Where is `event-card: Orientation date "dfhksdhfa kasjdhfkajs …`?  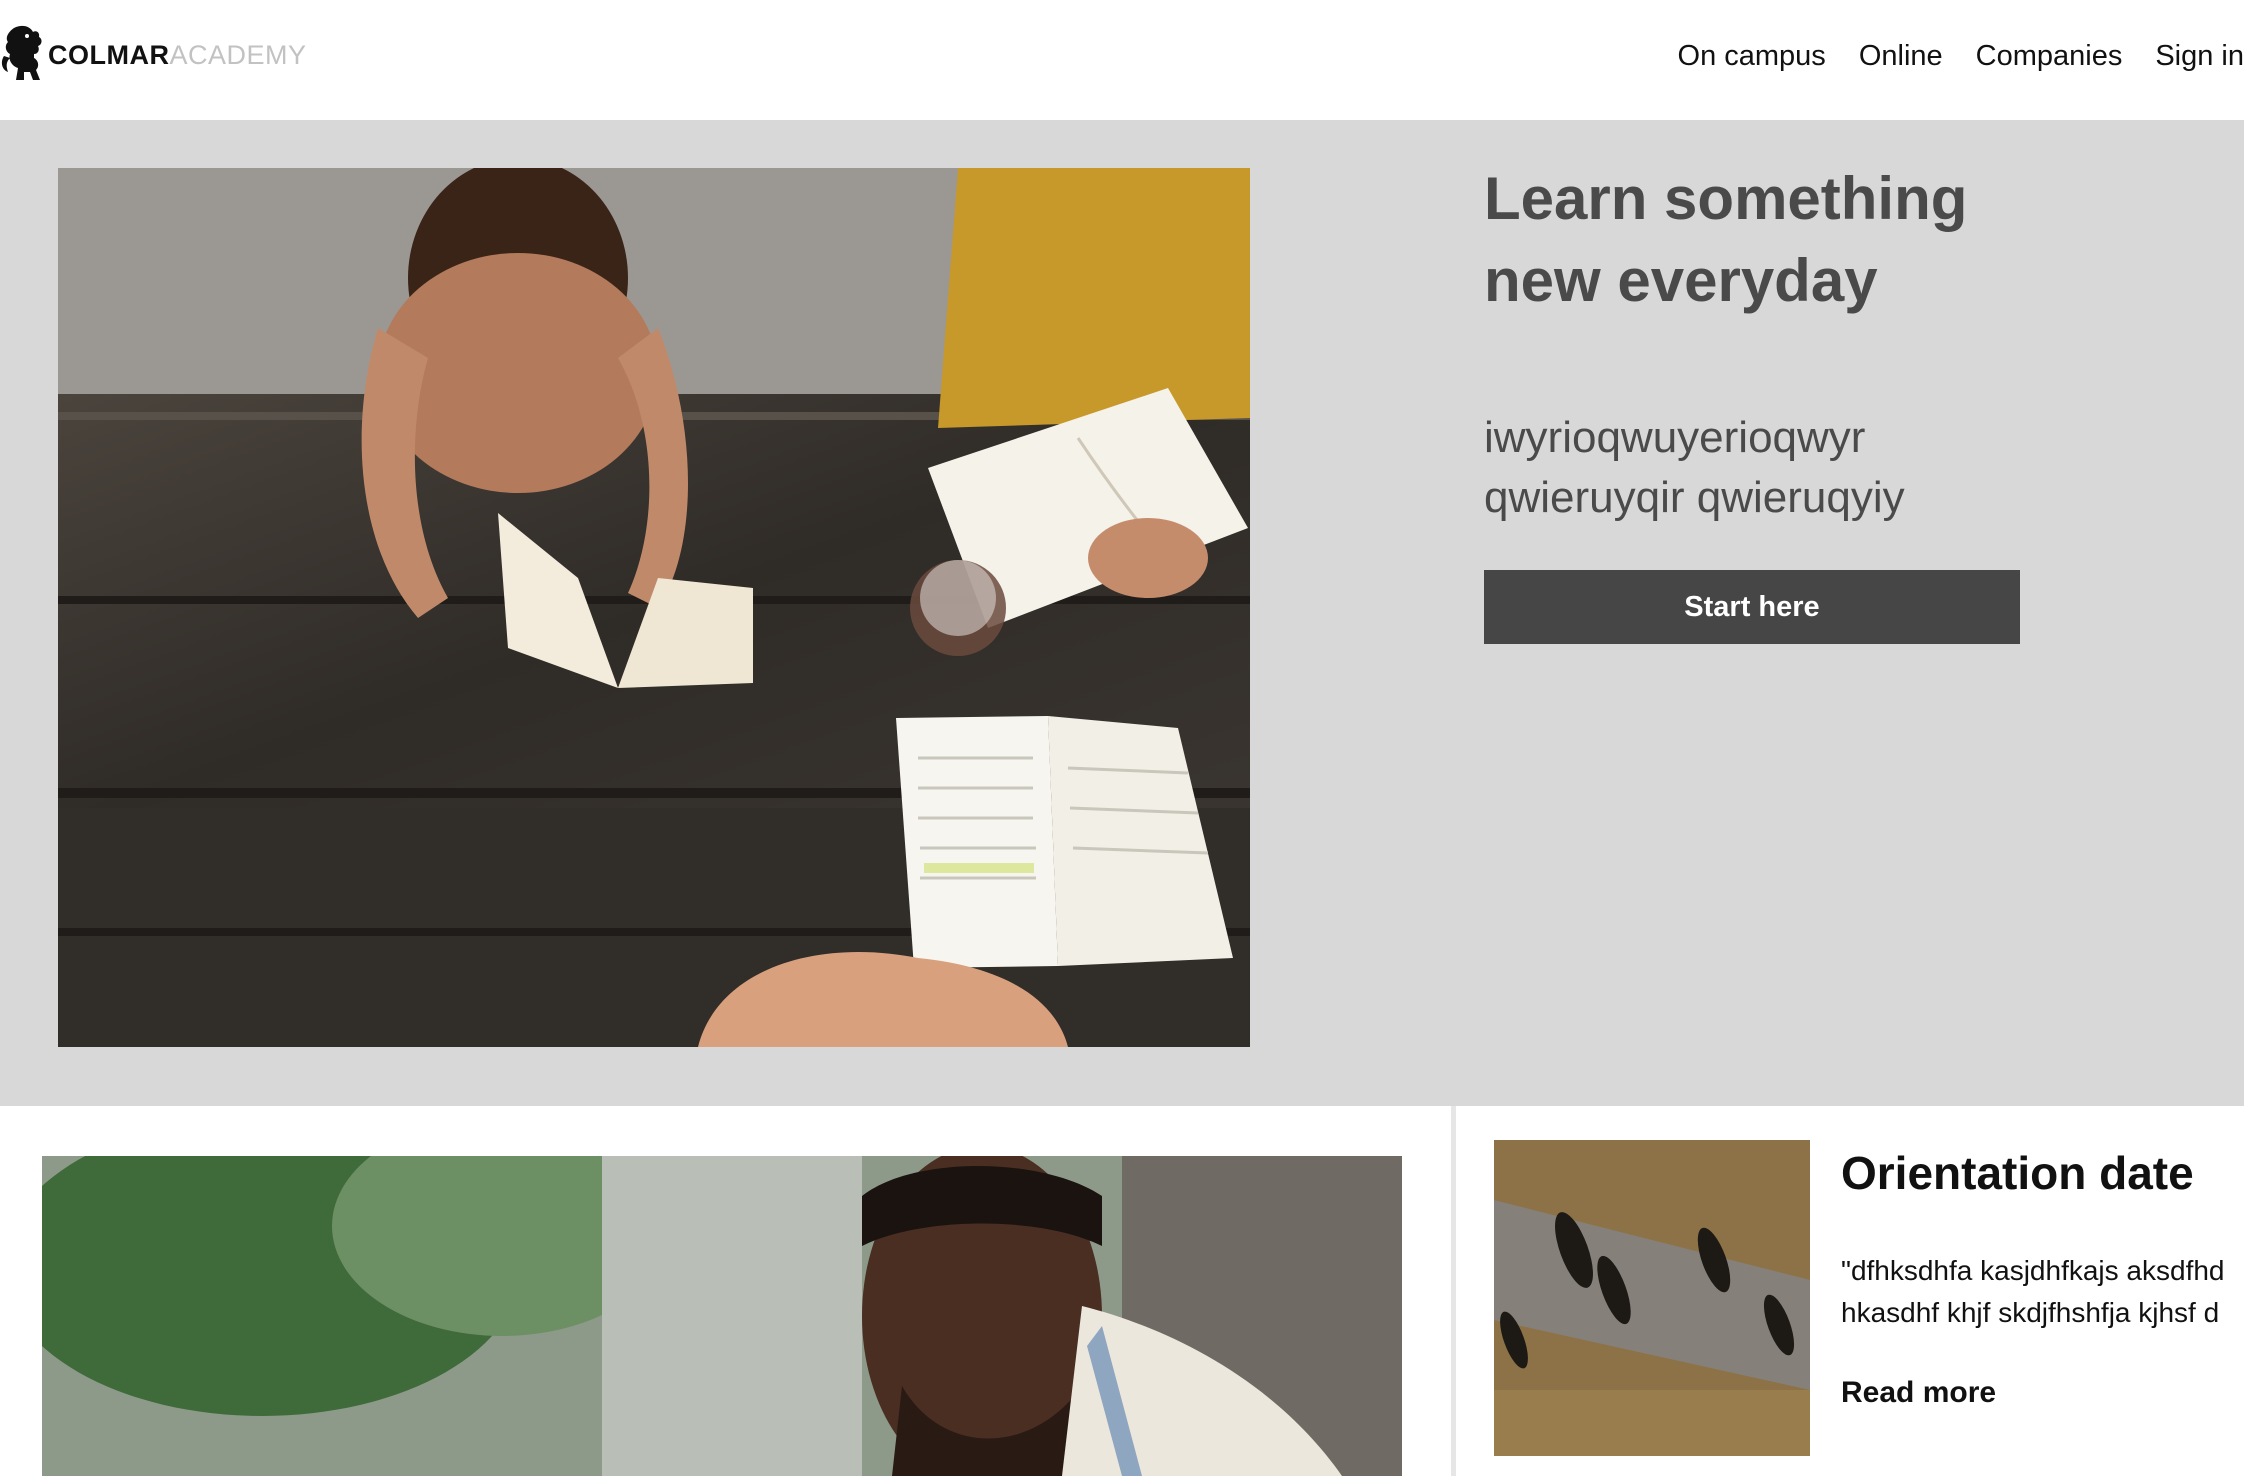 event-card: Orientation date "dfhksdhfa kasjdhfkajs … is located at coordinates (1850, 1291).